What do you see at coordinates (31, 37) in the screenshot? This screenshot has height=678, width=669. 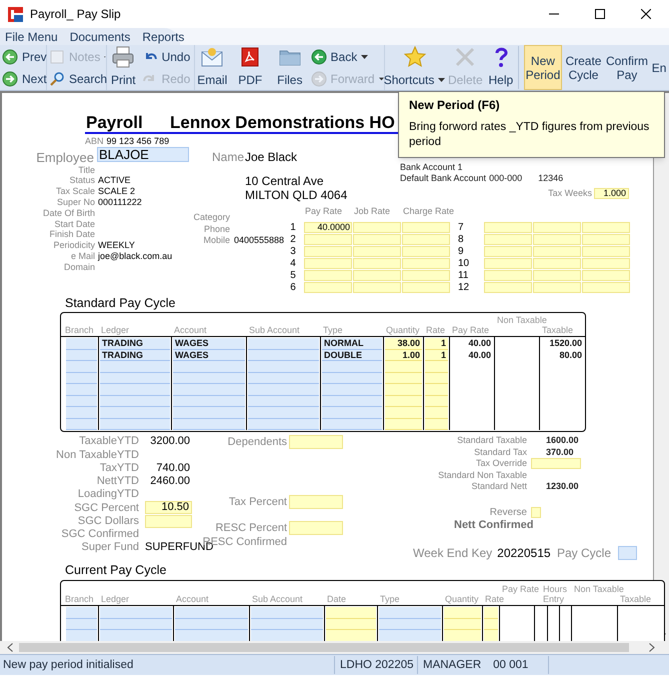 I see `menu-item: File Menu` at bounding box center [31, 37].